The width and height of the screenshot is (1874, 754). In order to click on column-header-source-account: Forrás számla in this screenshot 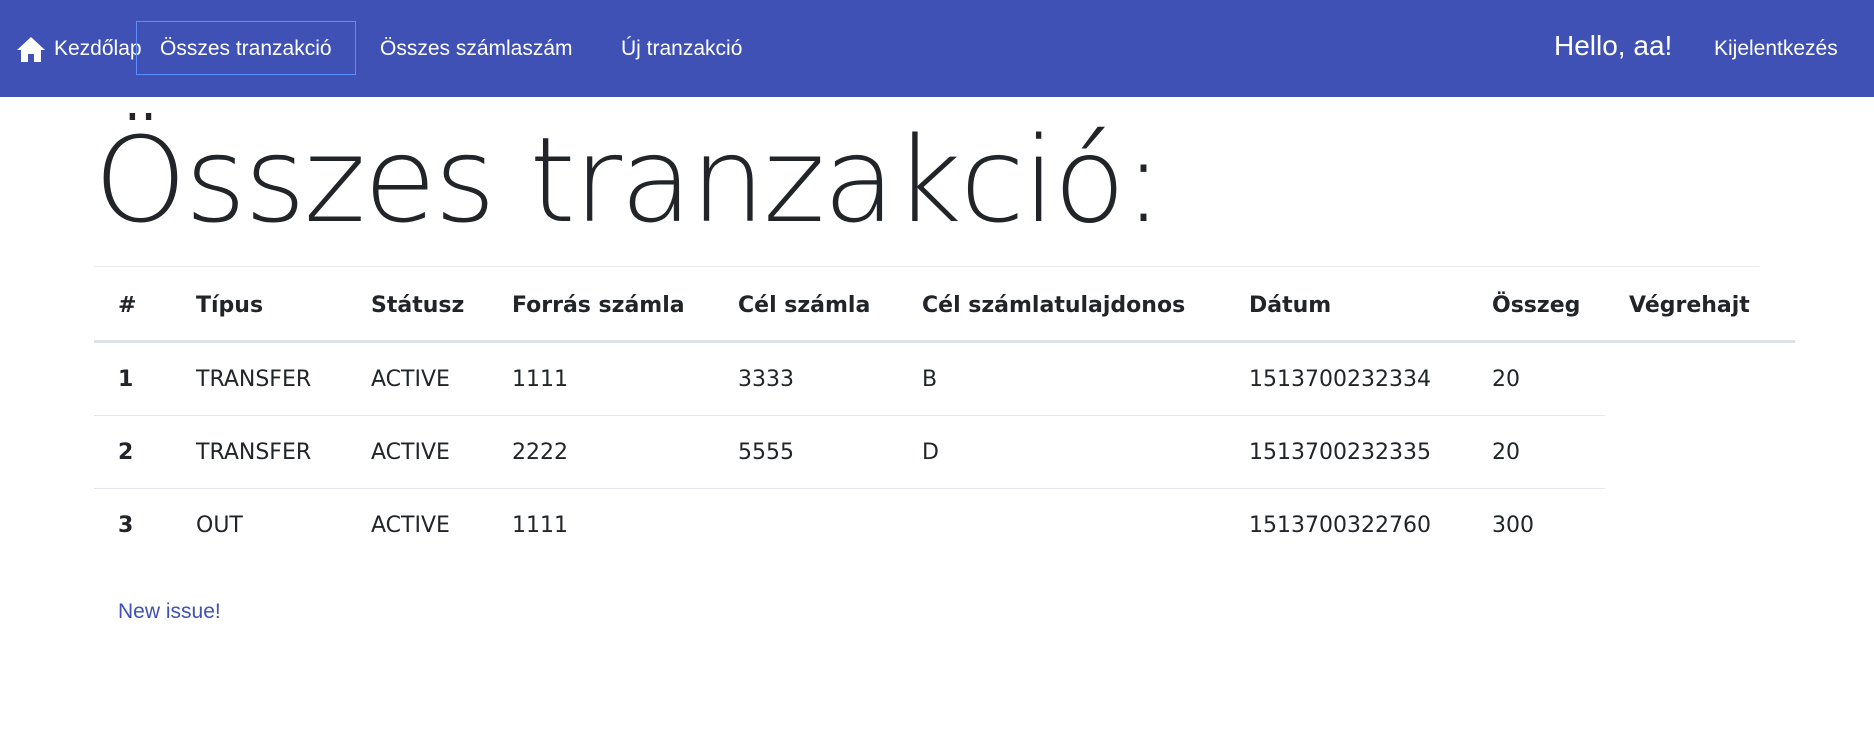, I will do `click(601, 306)`.